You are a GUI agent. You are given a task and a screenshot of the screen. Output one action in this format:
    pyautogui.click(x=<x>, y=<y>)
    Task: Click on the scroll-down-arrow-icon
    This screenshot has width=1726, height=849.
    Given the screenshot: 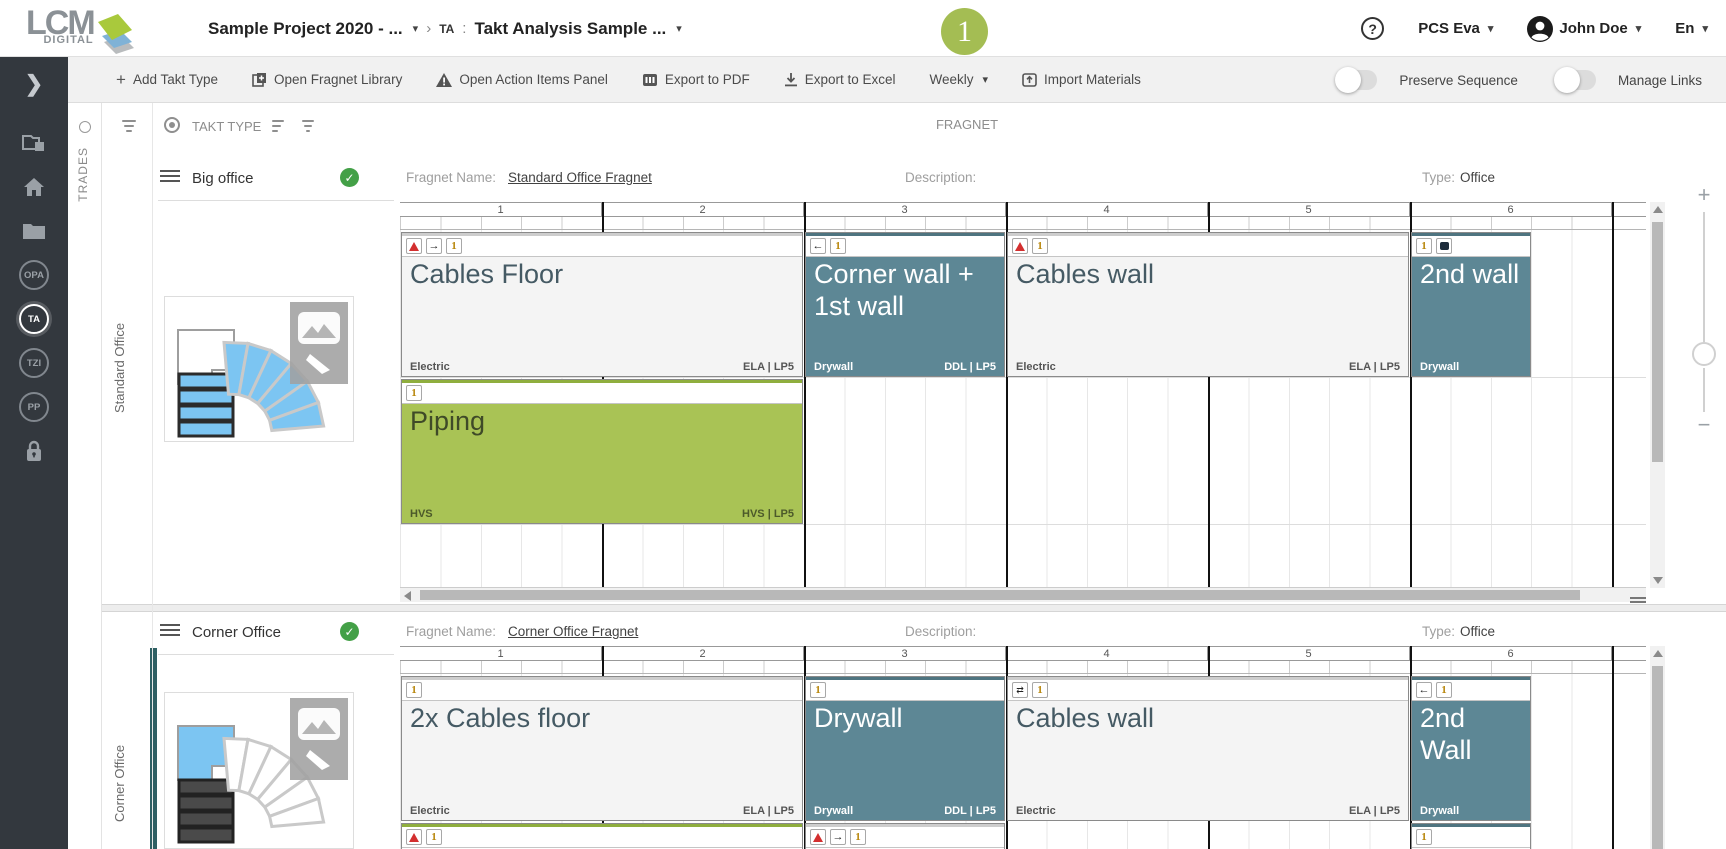 What is the action you would take?
    pyautogui.click(x=1658, y=580)
    